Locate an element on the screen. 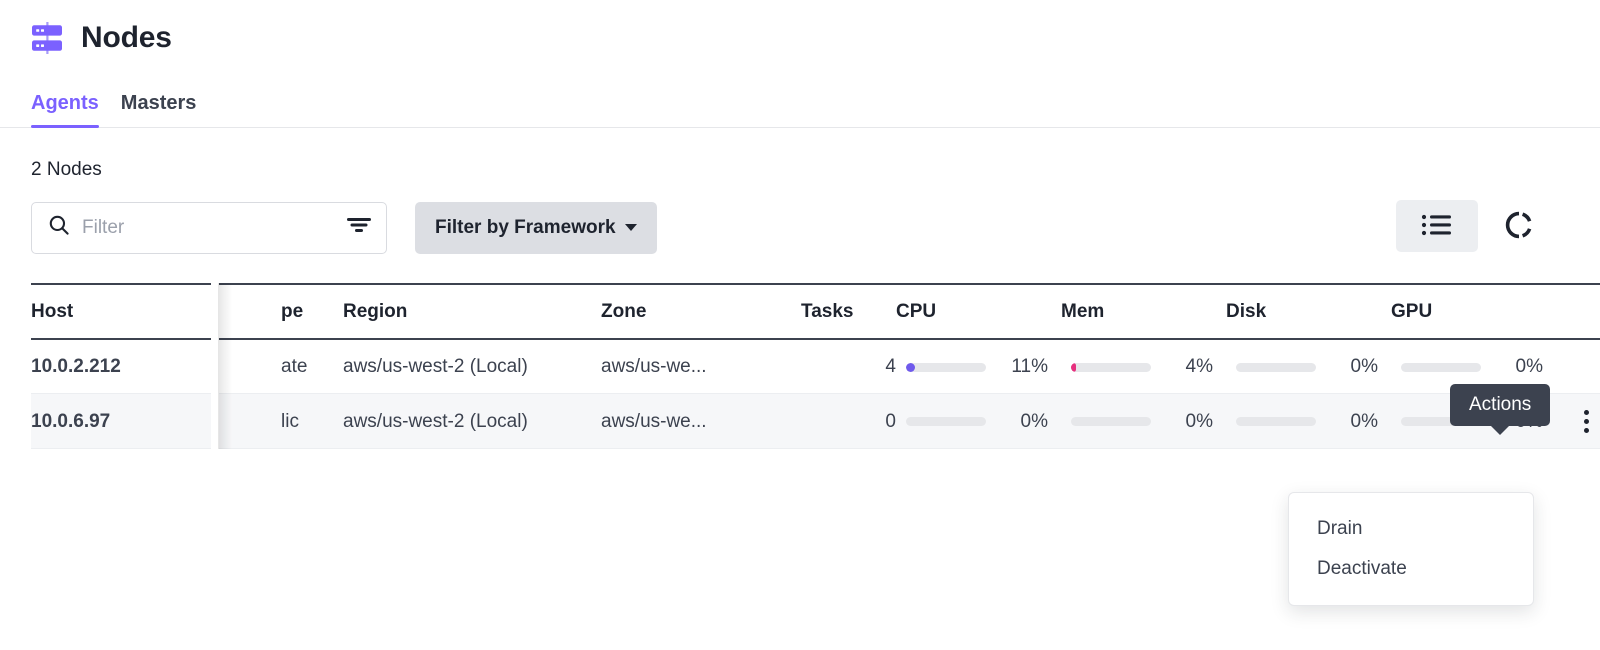  cpu-percent: 11% is located at coordinates (1029, 366).